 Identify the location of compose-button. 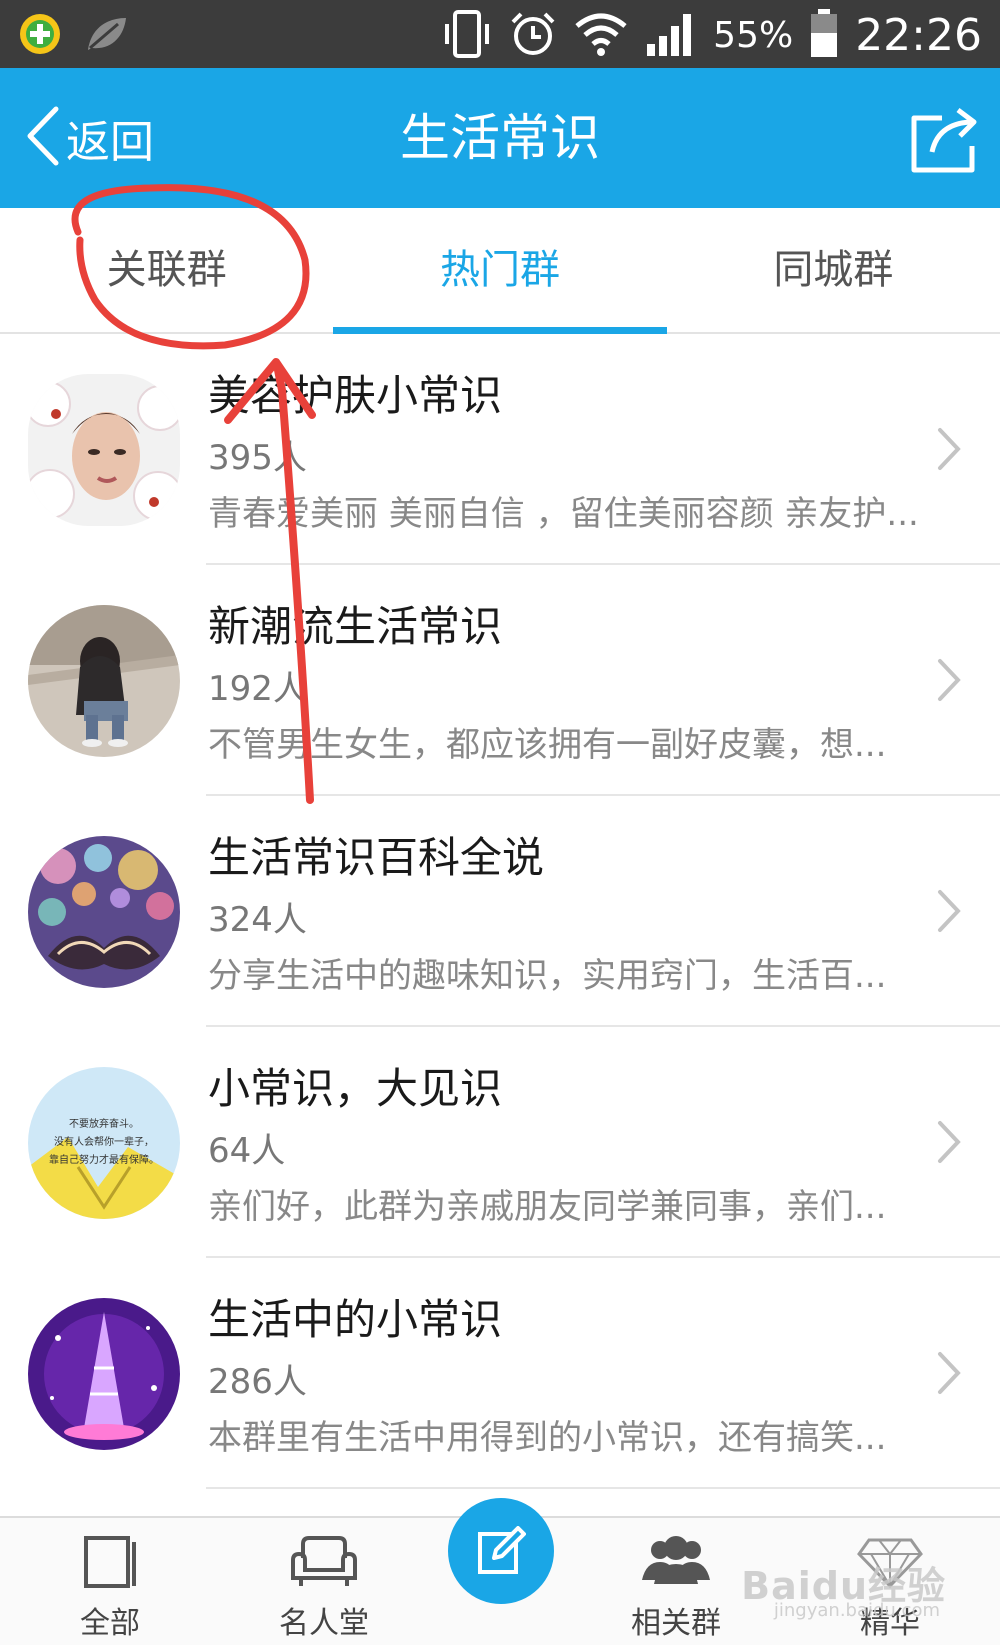
(501, 1551).